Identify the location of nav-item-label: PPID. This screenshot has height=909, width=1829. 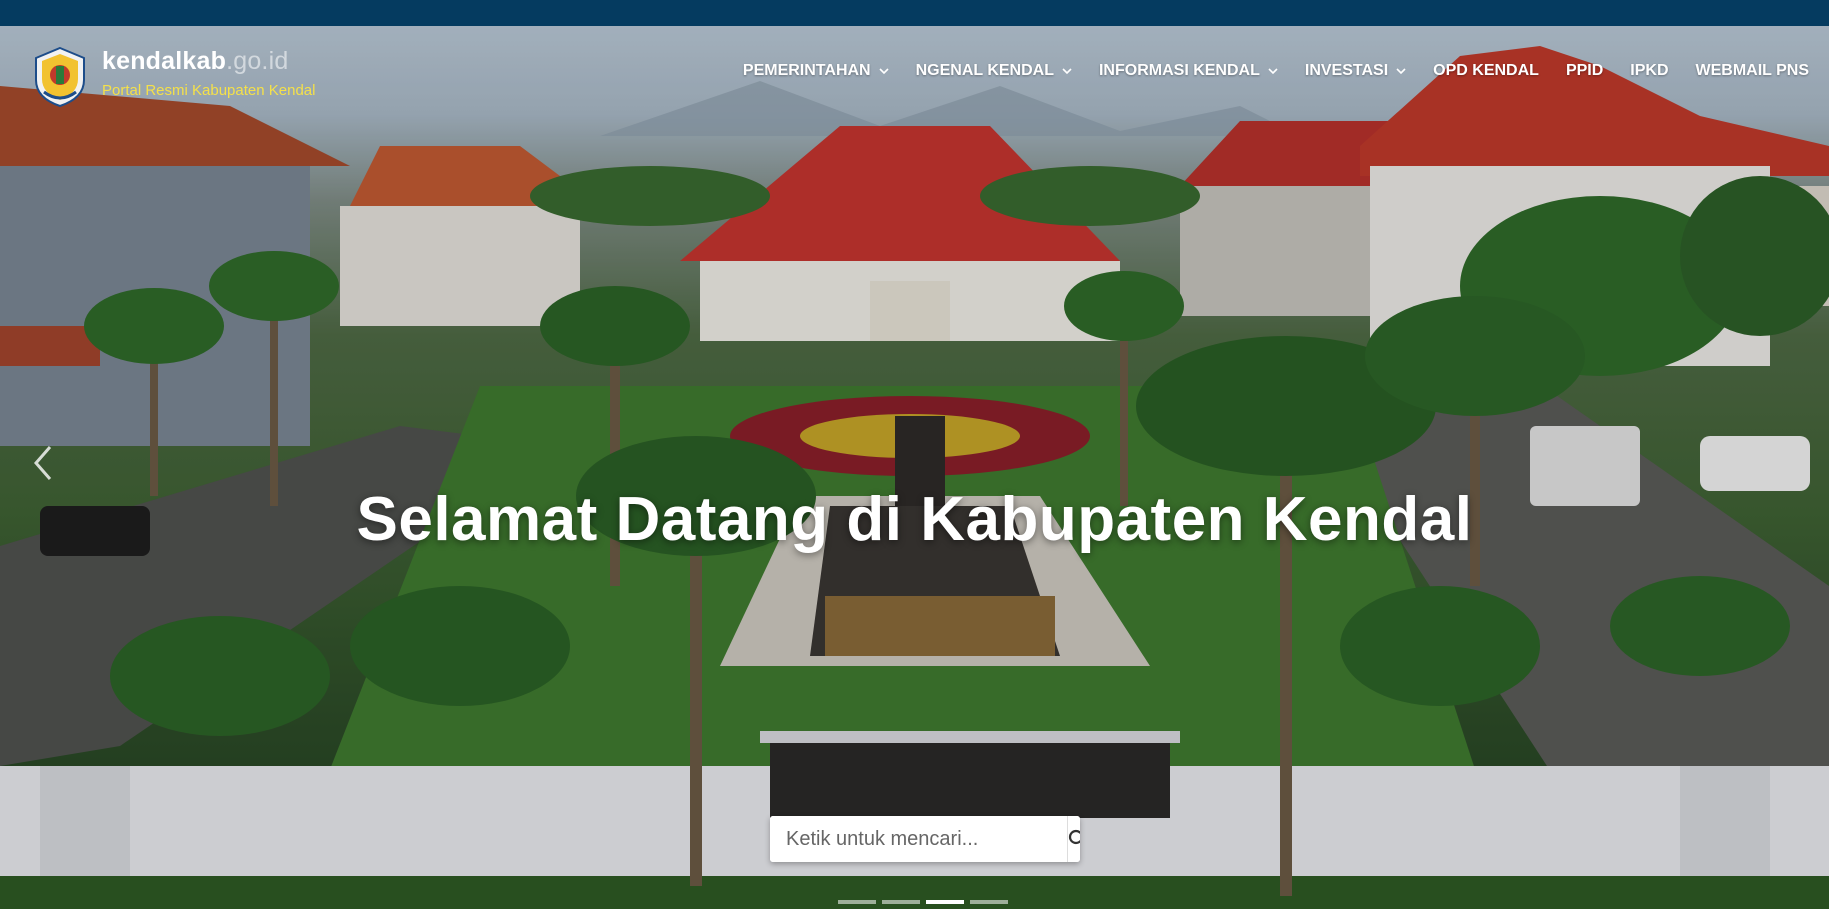
(1584, 70).